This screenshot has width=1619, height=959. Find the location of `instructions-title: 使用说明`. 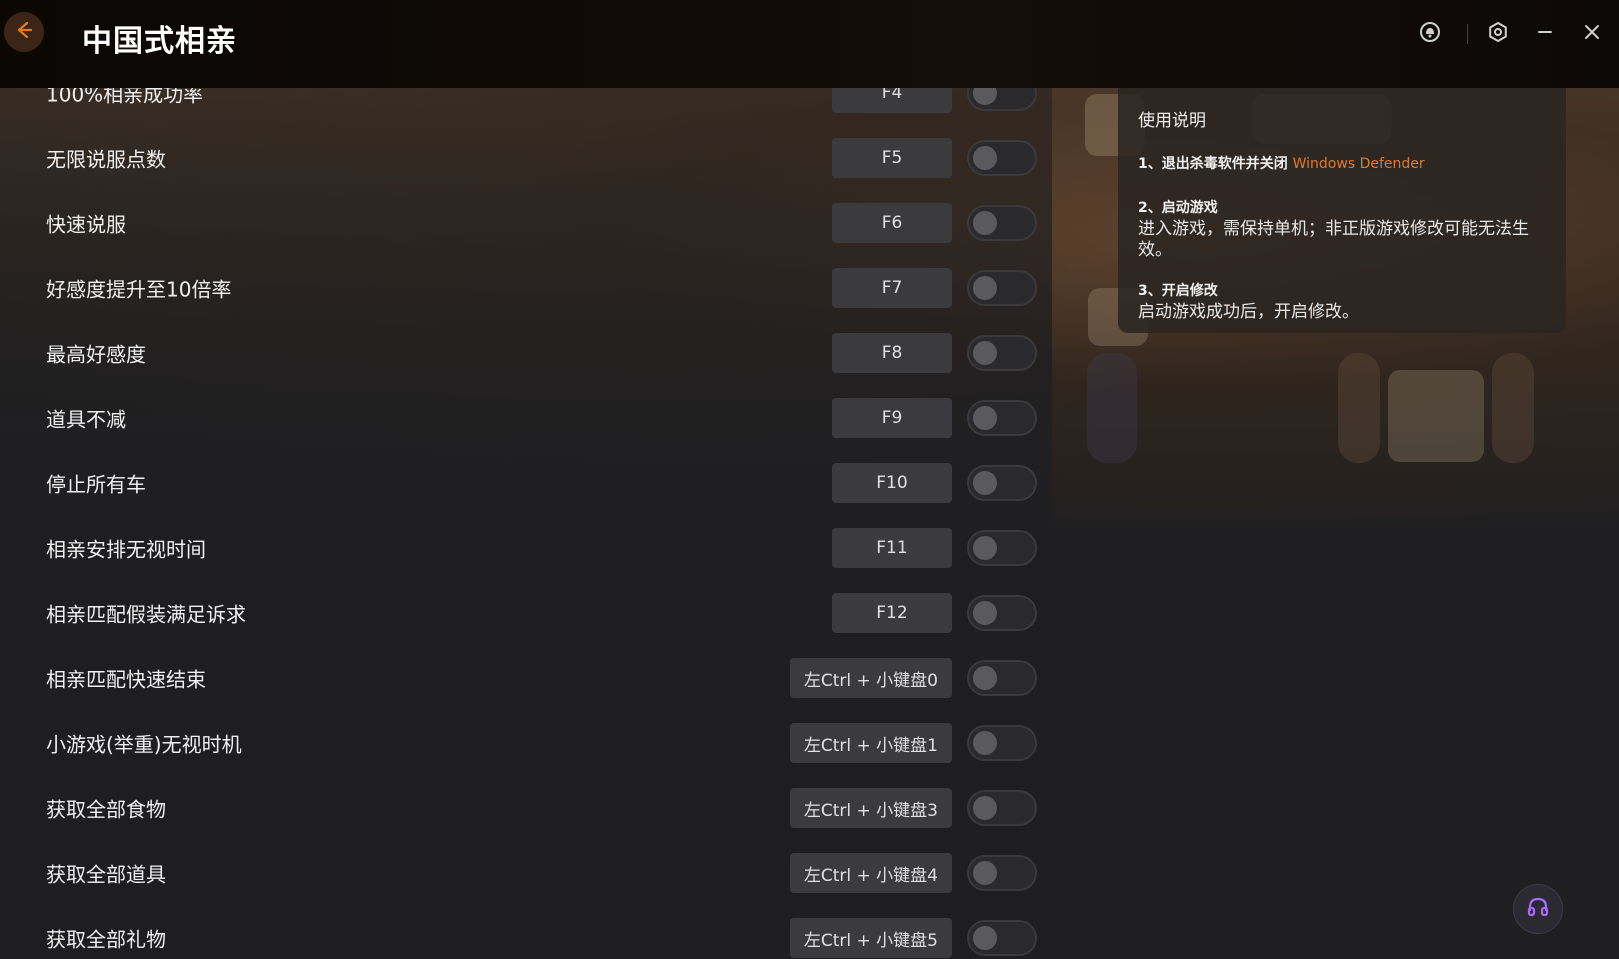

instructions-title: 使用说明 is located at coordinates (1172, 121).